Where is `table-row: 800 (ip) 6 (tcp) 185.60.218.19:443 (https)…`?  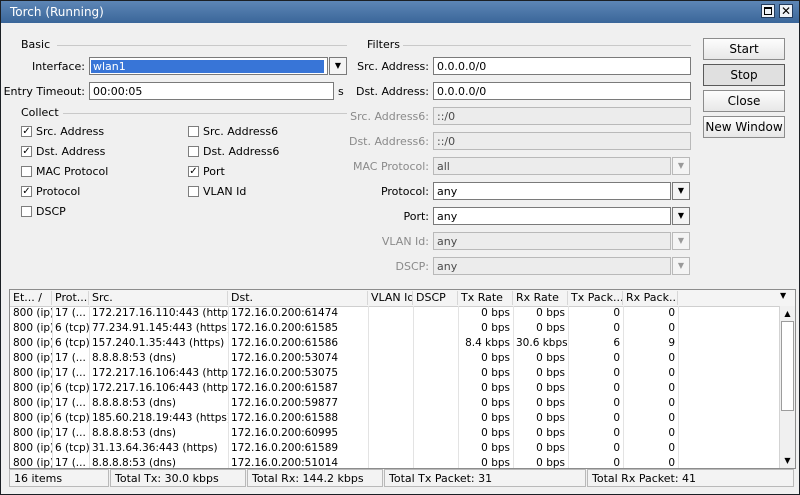 table-row: 800 (ip) 6 (tcp) 185.60.218.19:443 (https)… is located at coordinates (394, 418).